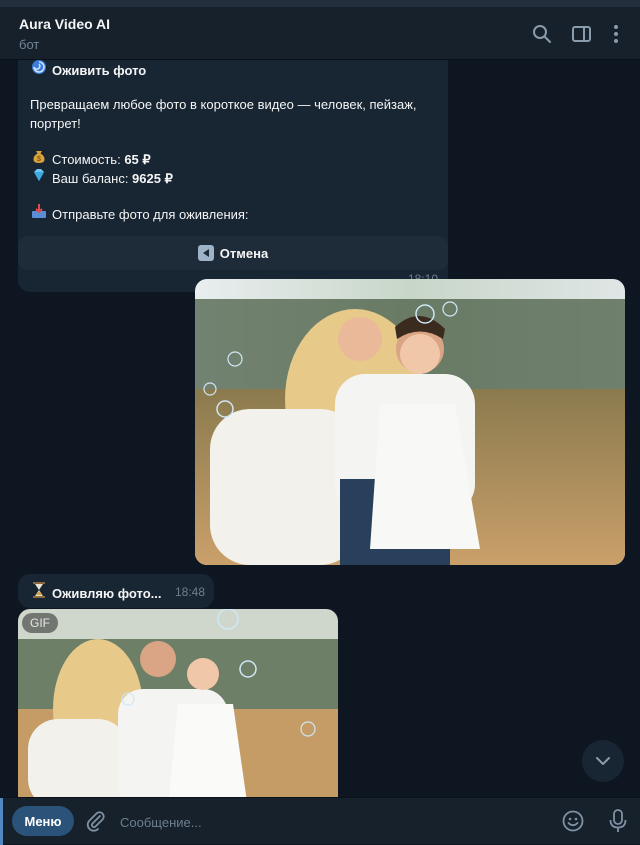  I want to click on status-time: 18:48, so click(190, 592).